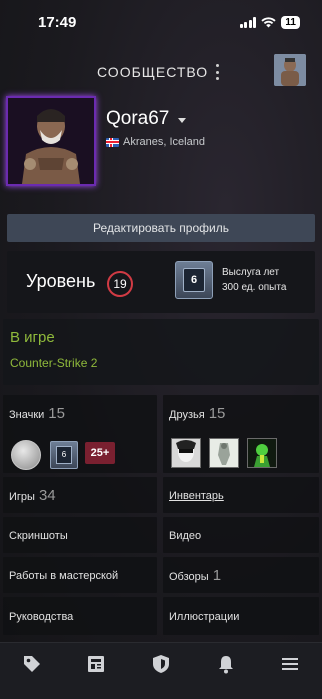  I want to click on screenshots-label: Скриншоты, so click(38, 536).